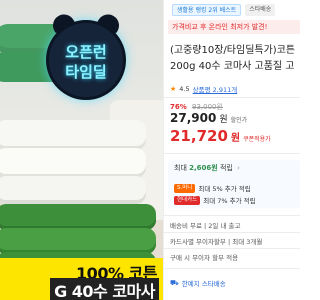 The width and height of the screenshot is (320, 300). What do you see at coordinates (180, 168) in the screenshot?
I see `rewards-label: 최대` at bounding box center [180, 168].